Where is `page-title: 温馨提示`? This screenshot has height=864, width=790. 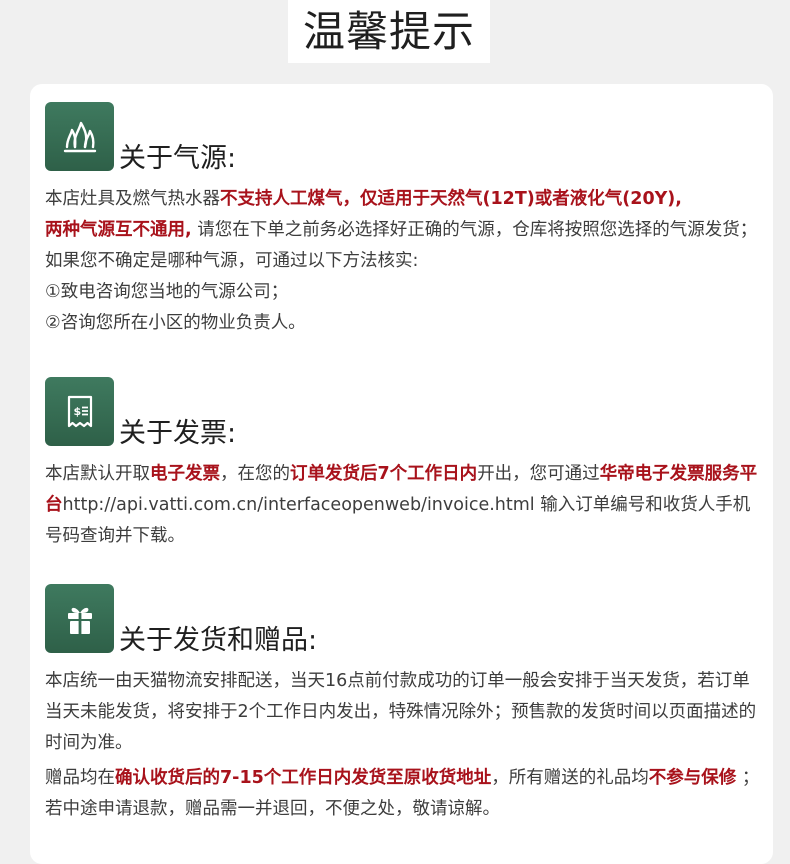
page-title: 温馨提示 is located at coordinates (388, 31).